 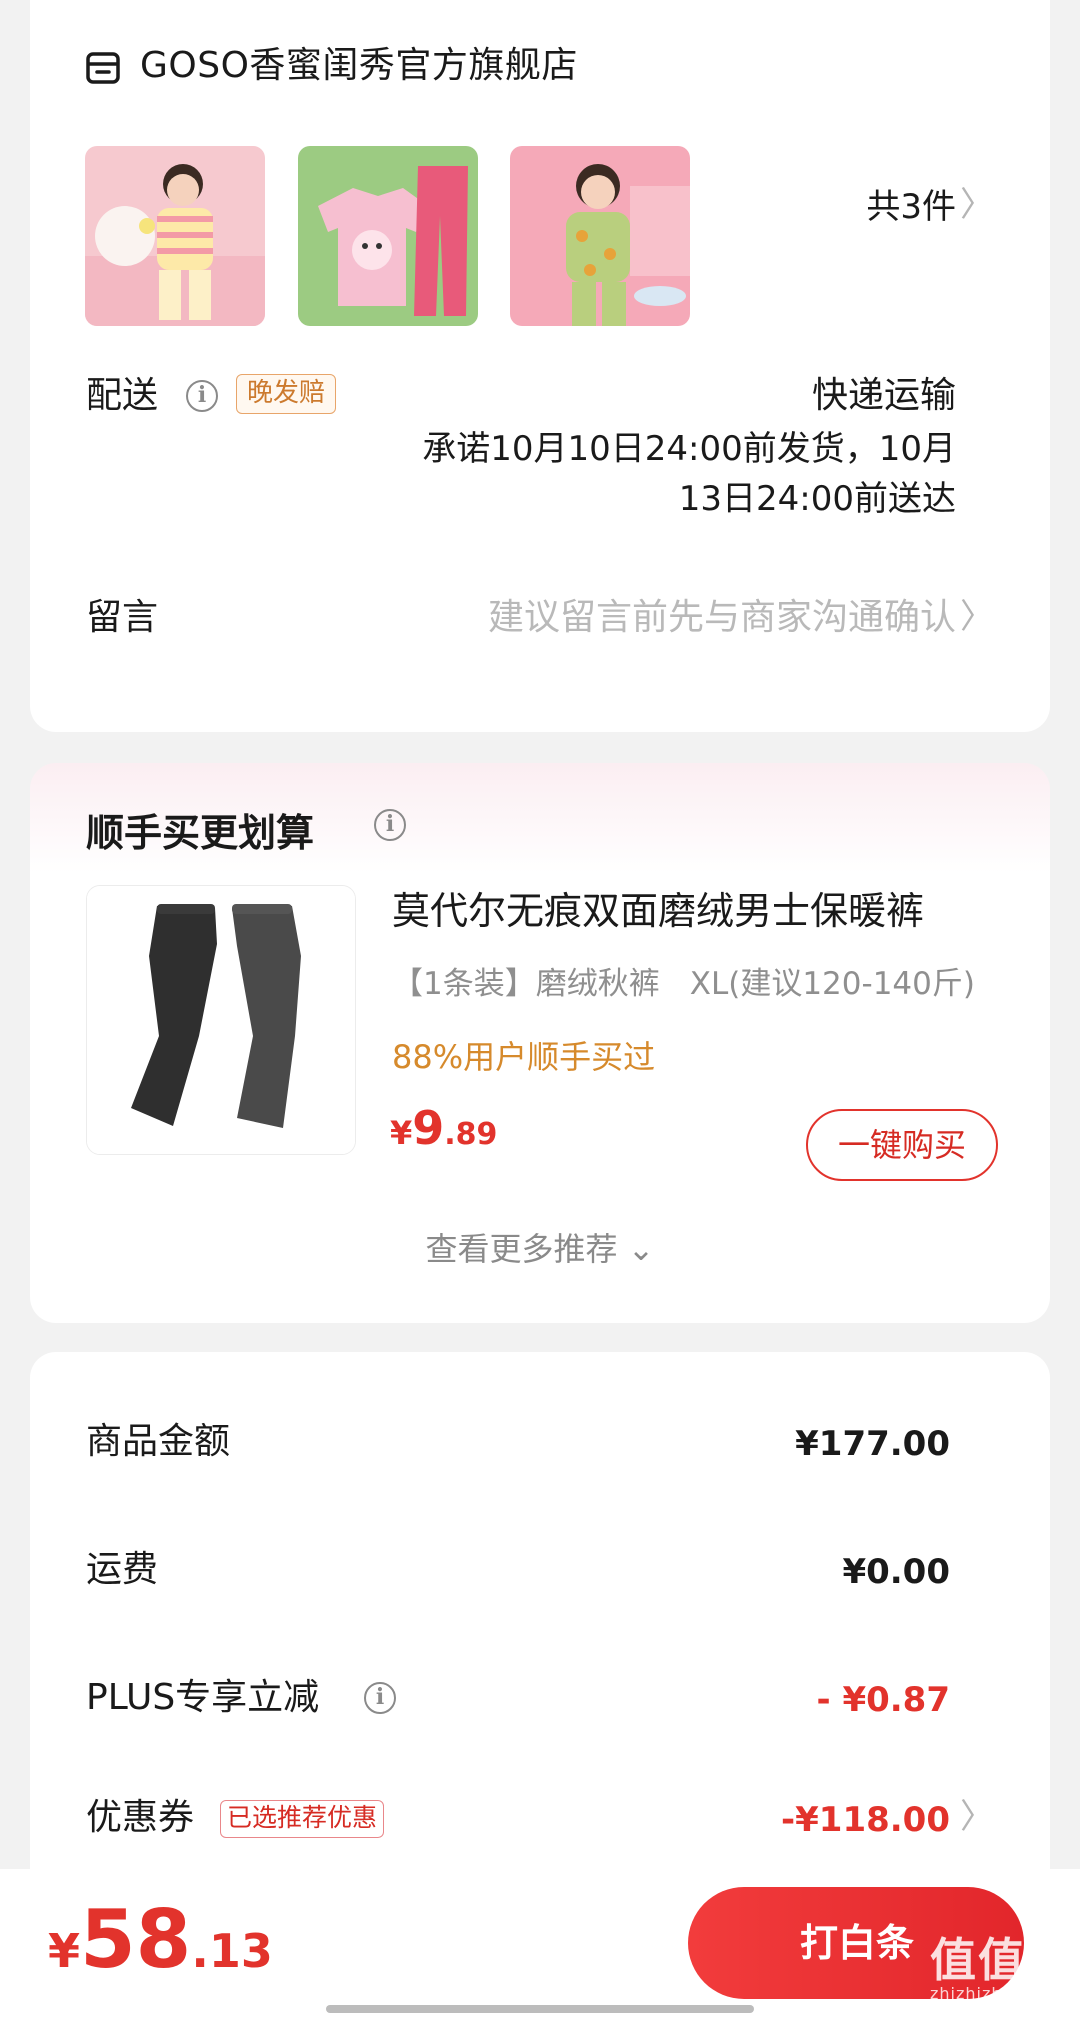 What do you see at coordinates (832, 984) in the screenshot?
I see `spec-size: XL(建议120-140斤)` at bounding box center [832, 984].